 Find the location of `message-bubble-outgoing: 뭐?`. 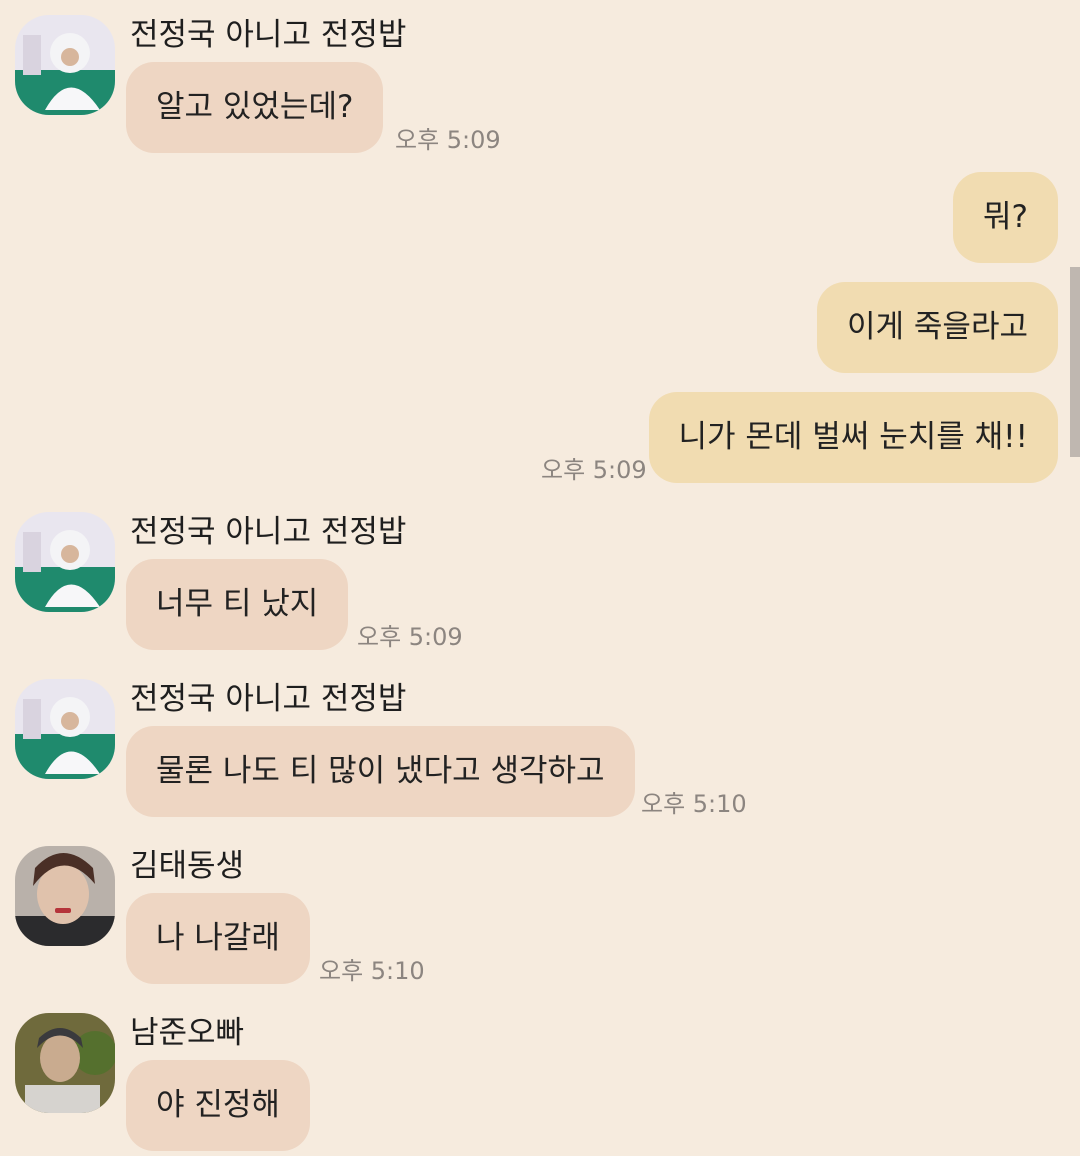

message-bubble-outgoing: 뭐? is located at coordinates (1005, 217).